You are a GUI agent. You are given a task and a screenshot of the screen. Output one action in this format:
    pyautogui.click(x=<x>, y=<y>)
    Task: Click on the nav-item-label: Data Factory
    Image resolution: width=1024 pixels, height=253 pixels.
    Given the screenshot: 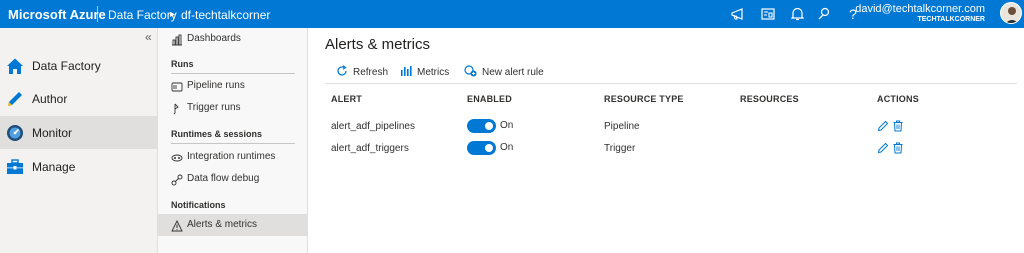 What is the action you would take?
    pyautogui.click(x=66, y=66)
    